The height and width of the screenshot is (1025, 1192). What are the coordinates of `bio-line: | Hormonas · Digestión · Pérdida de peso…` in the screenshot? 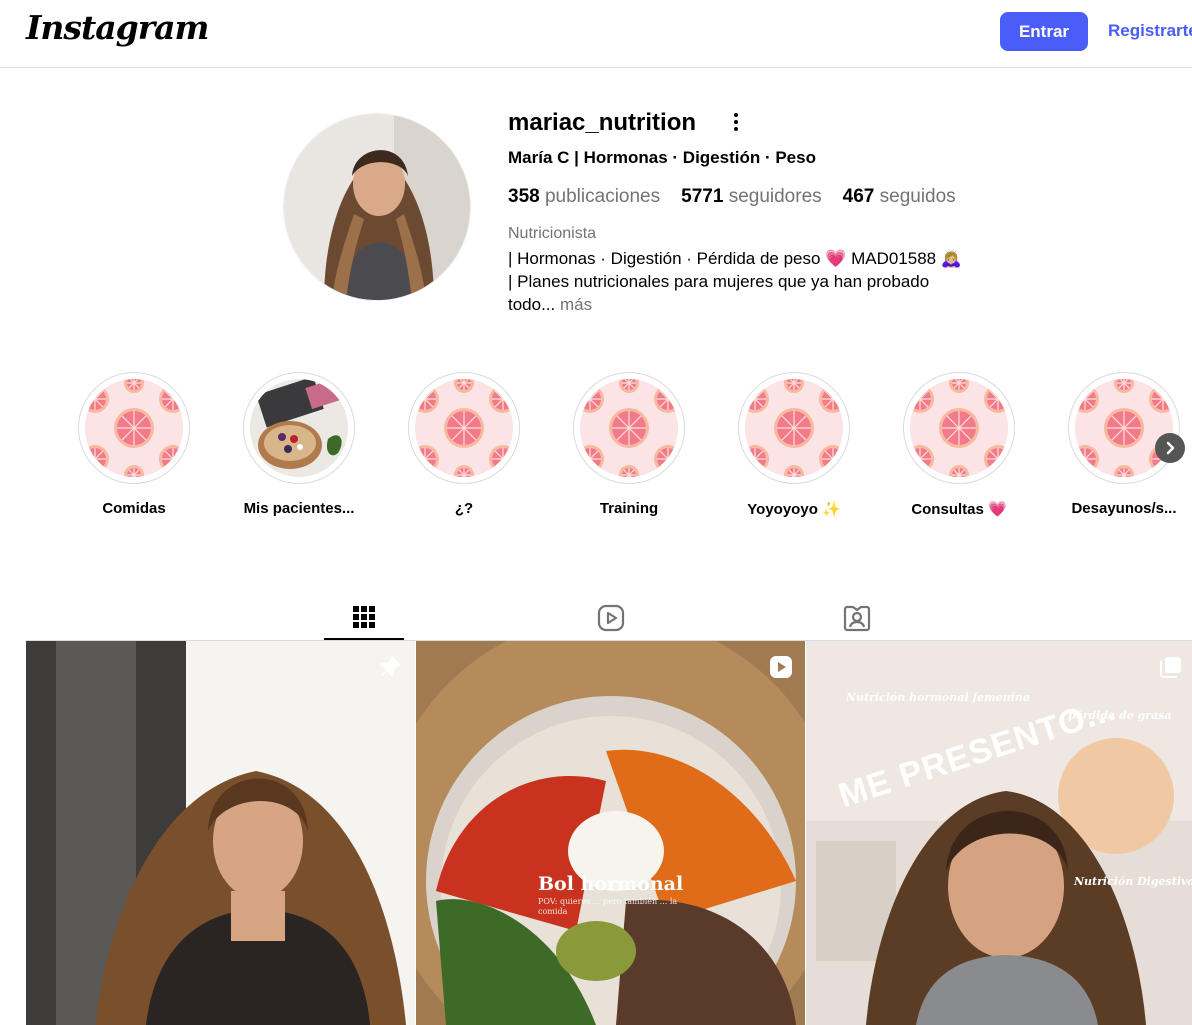 It's located at (735, 258).